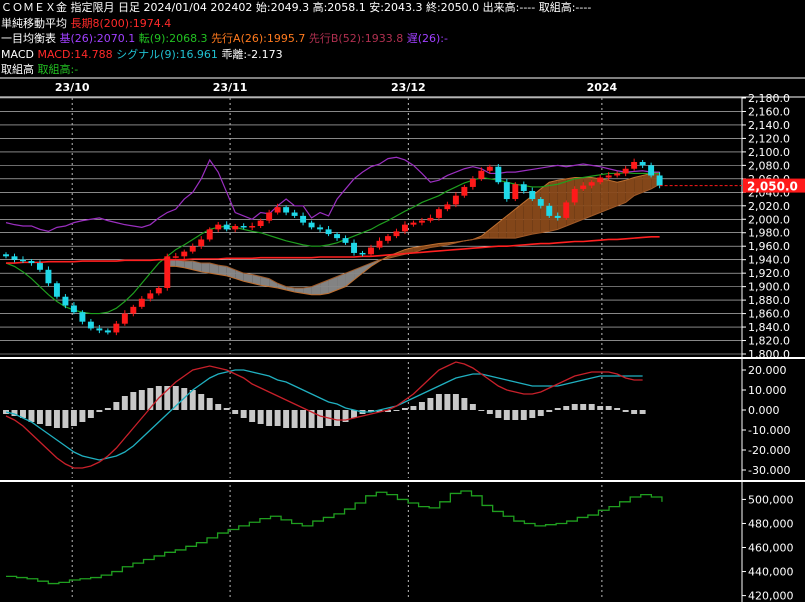  I want to click on price-tick-label: 1,960.0, so click(769, 246).